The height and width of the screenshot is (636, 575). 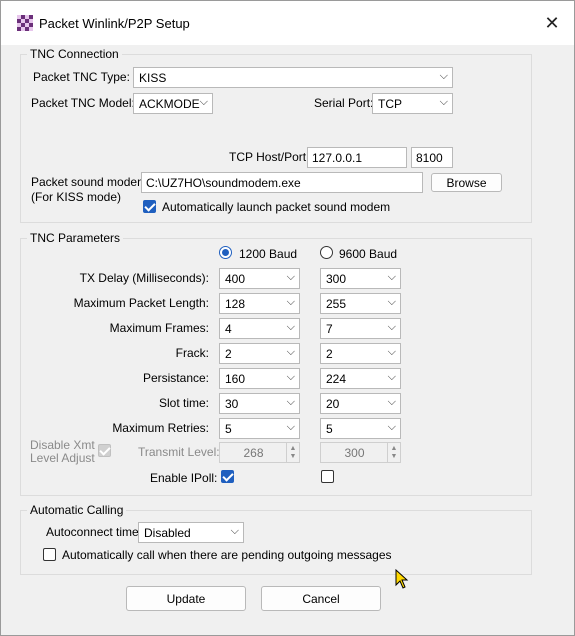 I want to click on parameter-9600-select: 300 ⌵, so click(x=360, y=278).